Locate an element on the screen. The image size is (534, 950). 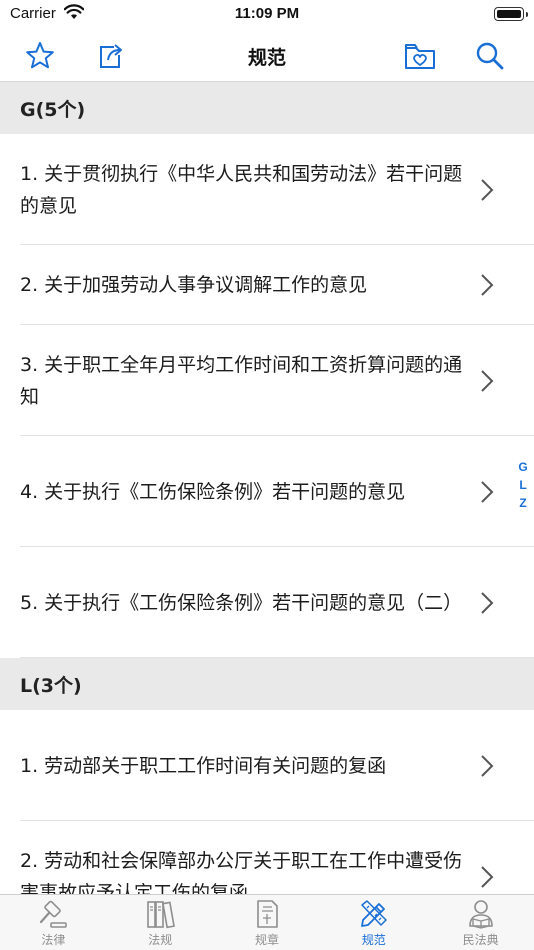
tab-label: 法规 is located at coordinates (160, 940).